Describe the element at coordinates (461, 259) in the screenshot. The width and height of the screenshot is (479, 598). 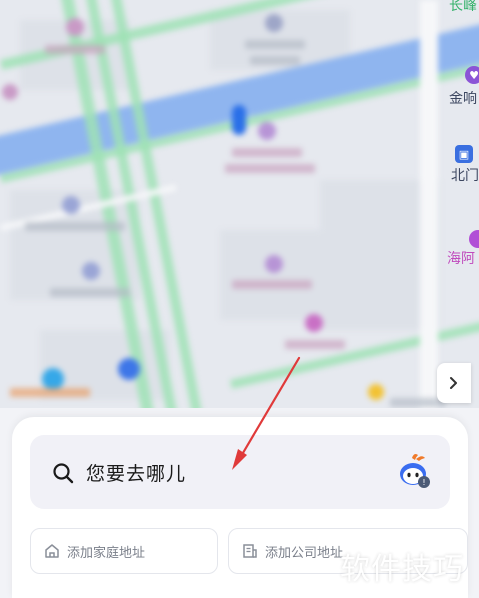
I see `map-label-poi-3: 海阿` at that location.